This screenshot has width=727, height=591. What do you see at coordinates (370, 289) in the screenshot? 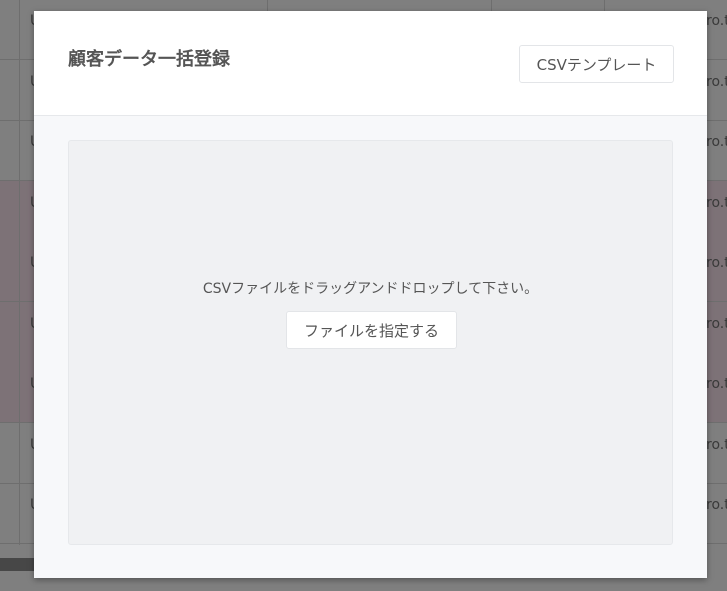
I see `dropzone-text: CSVファイルをドラッグアンドドロップして下さい。` at bounding box center [370, 289].